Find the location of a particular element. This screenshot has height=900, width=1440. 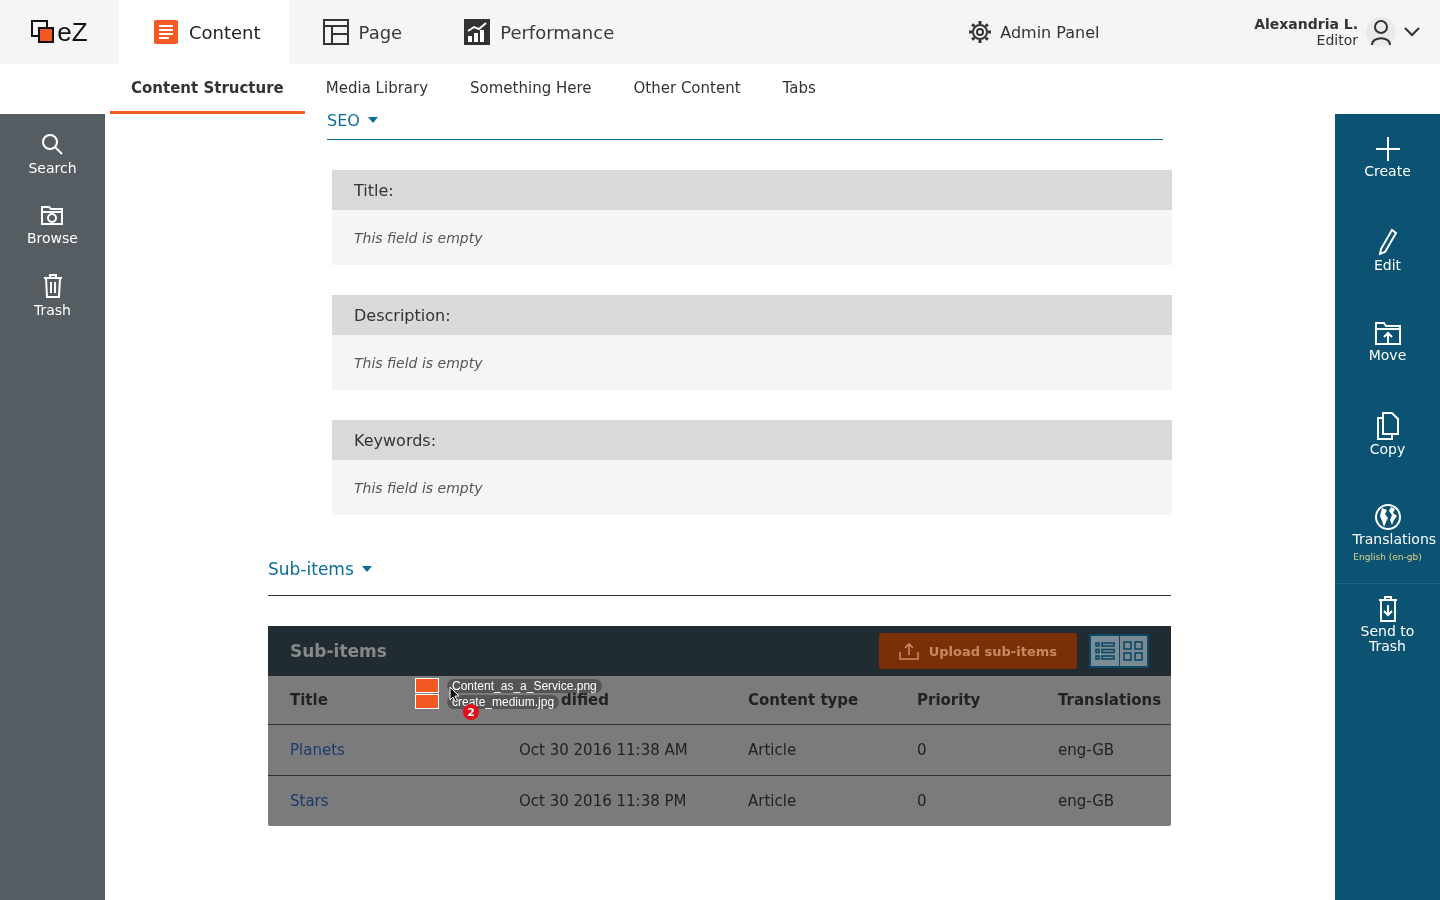

settings-icon is located at coordinates (980, 32).